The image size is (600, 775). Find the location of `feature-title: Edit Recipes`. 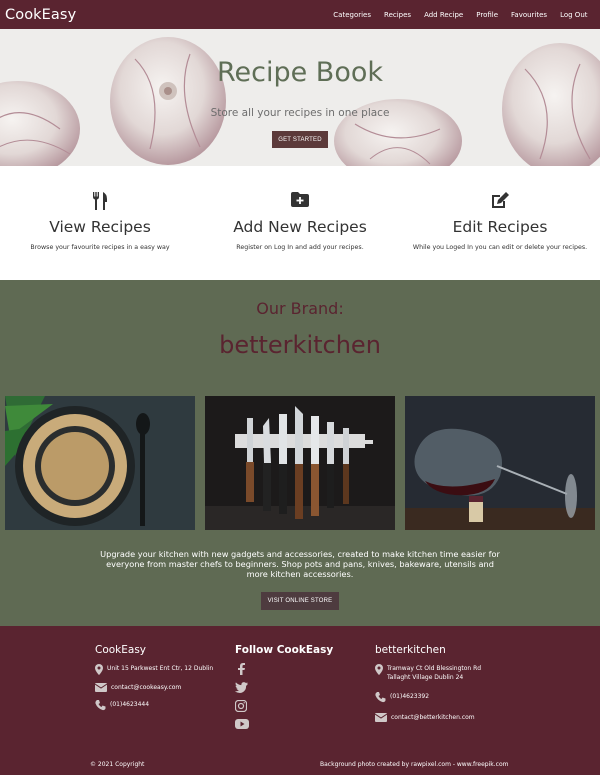

feature-title: Edit Recipes is located at coordinates (500, 227).